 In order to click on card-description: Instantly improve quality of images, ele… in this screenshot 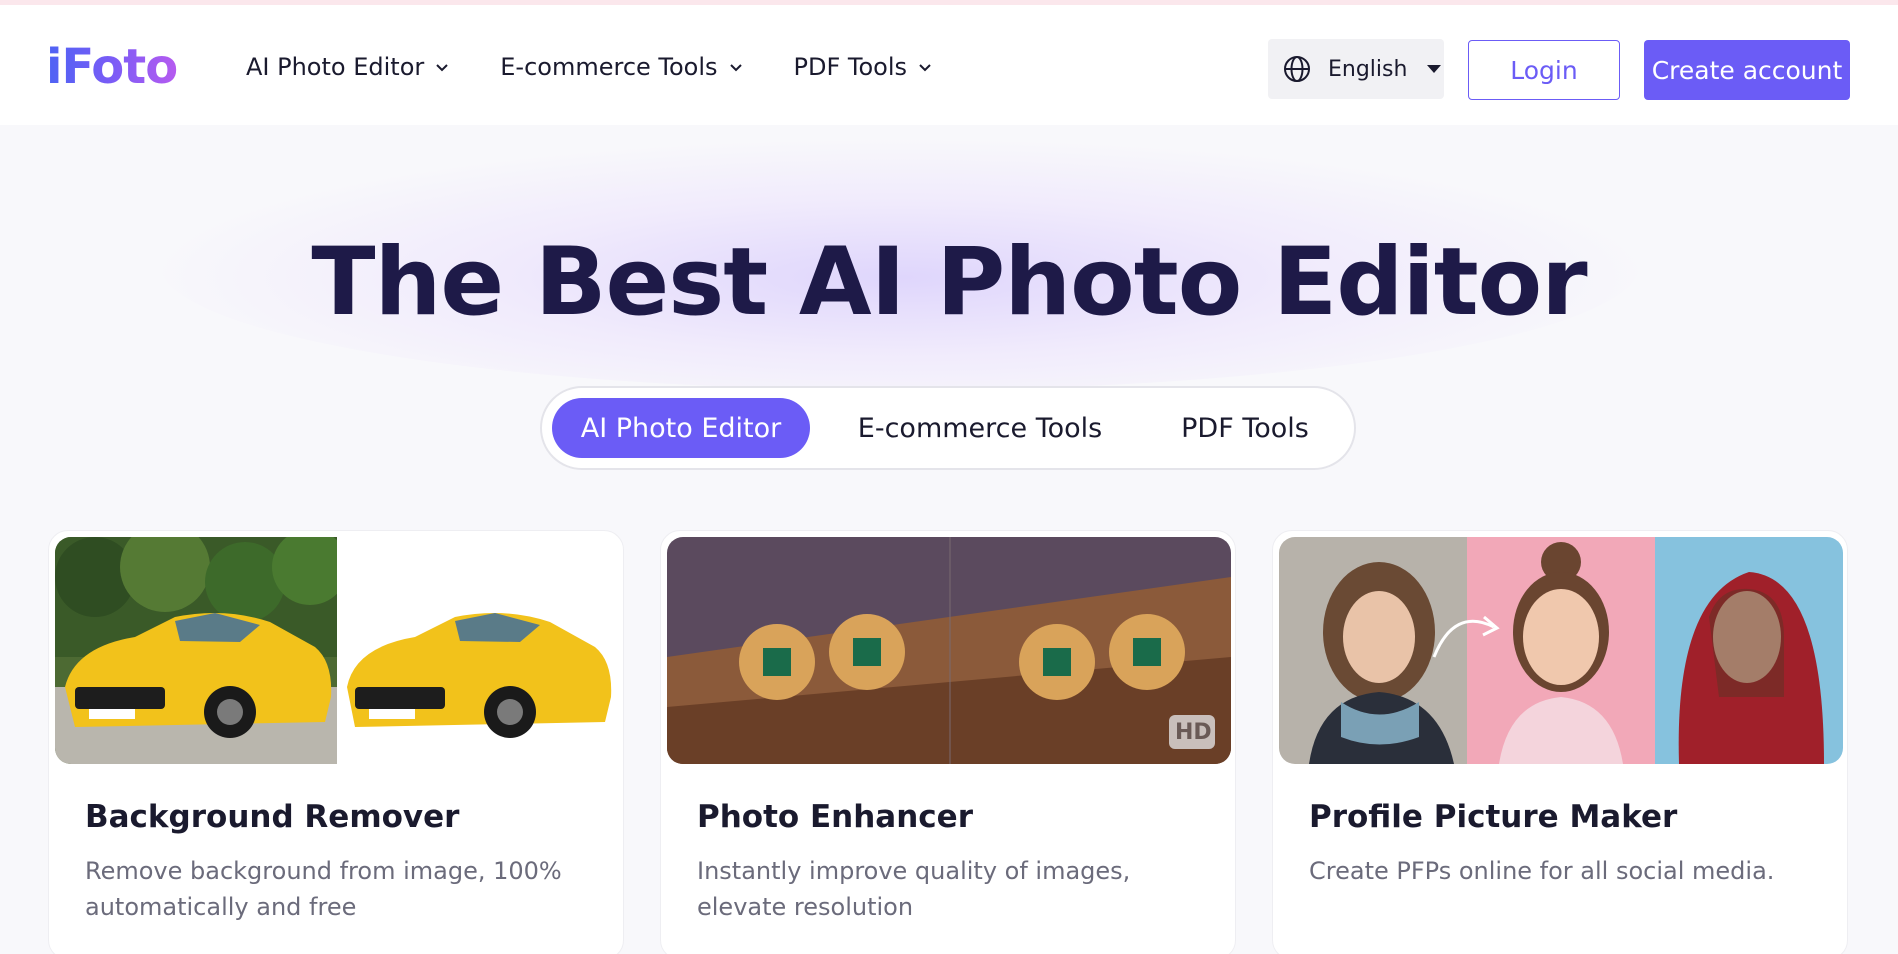, I will do `click(914, 889)`.